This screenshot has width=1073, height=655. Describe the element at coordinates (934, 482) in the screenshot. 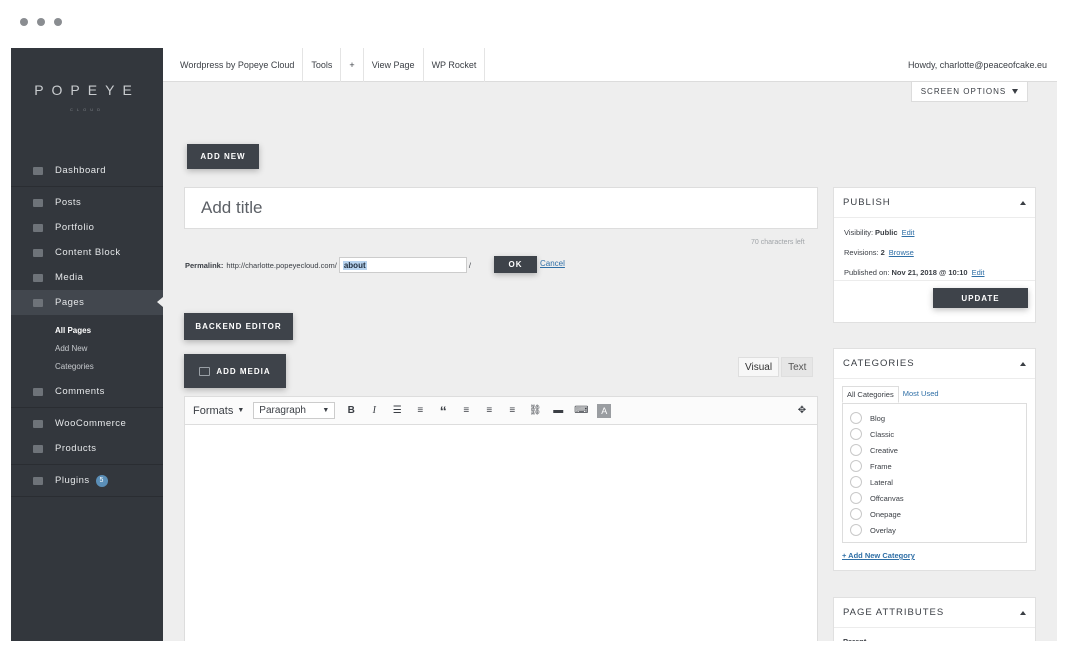

I see `category-item: Lateral` at that location.